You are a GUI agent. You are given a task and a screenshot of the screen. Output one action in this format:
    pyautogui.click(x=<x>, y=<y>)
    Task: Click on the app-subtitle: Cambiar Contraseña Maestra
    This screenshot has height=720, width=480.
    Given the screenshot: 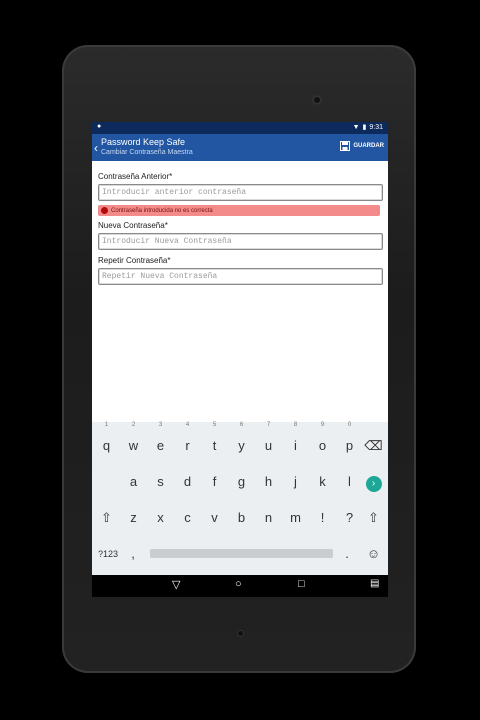 What is the action you would take?
    pyautogui.click(x=147, y=152)
    